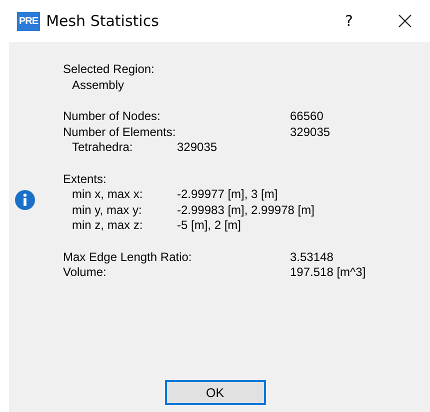 The width and height of the screenshot is (430, 412). I want to click on window-title: Mesh Statistics, so click(102, 21).